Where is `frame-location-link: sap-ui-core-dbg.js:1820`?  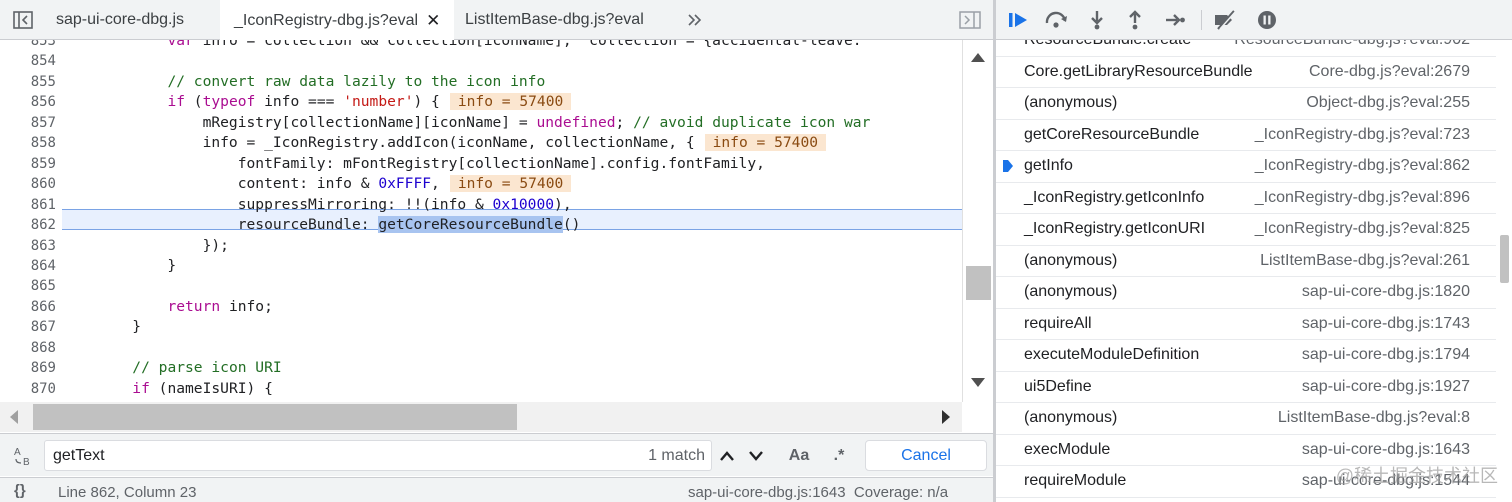
frame-location-link: sap-ui-core-dbg.js:1820 is located at coordinates (1386, 292).